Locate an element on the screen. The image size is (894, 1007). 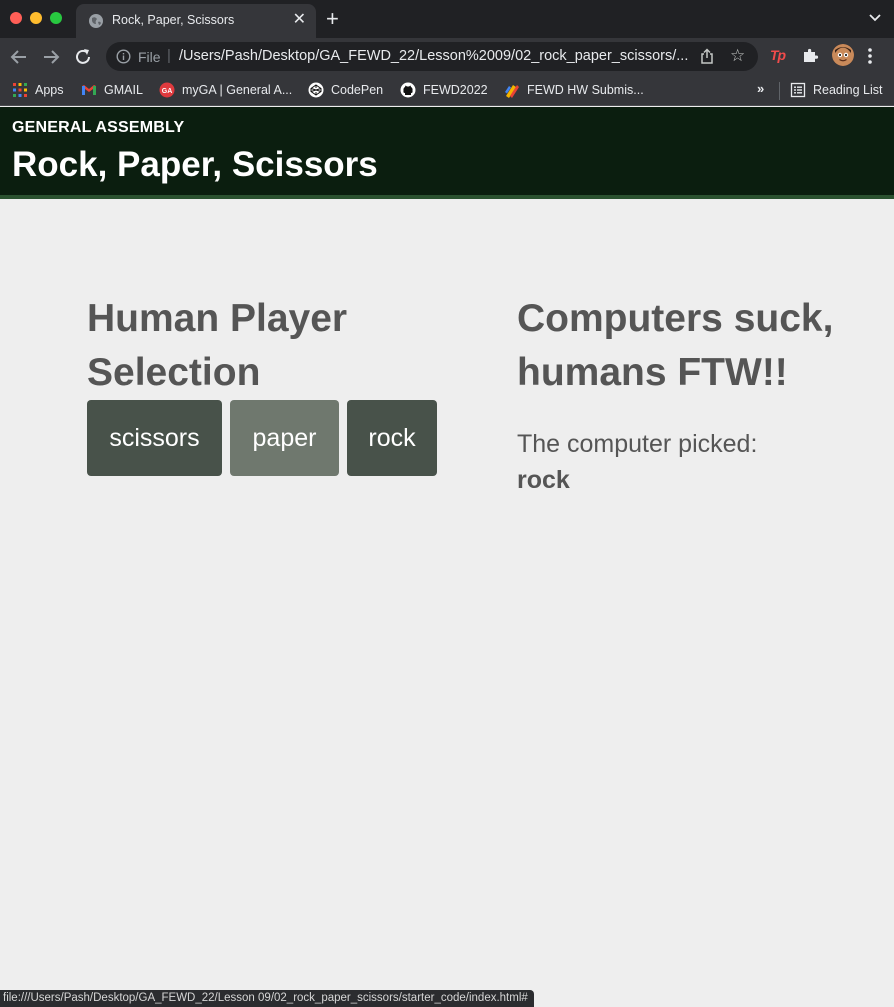
page-title: Rock, Paper, Scissors is located at coordinates (195, 164).